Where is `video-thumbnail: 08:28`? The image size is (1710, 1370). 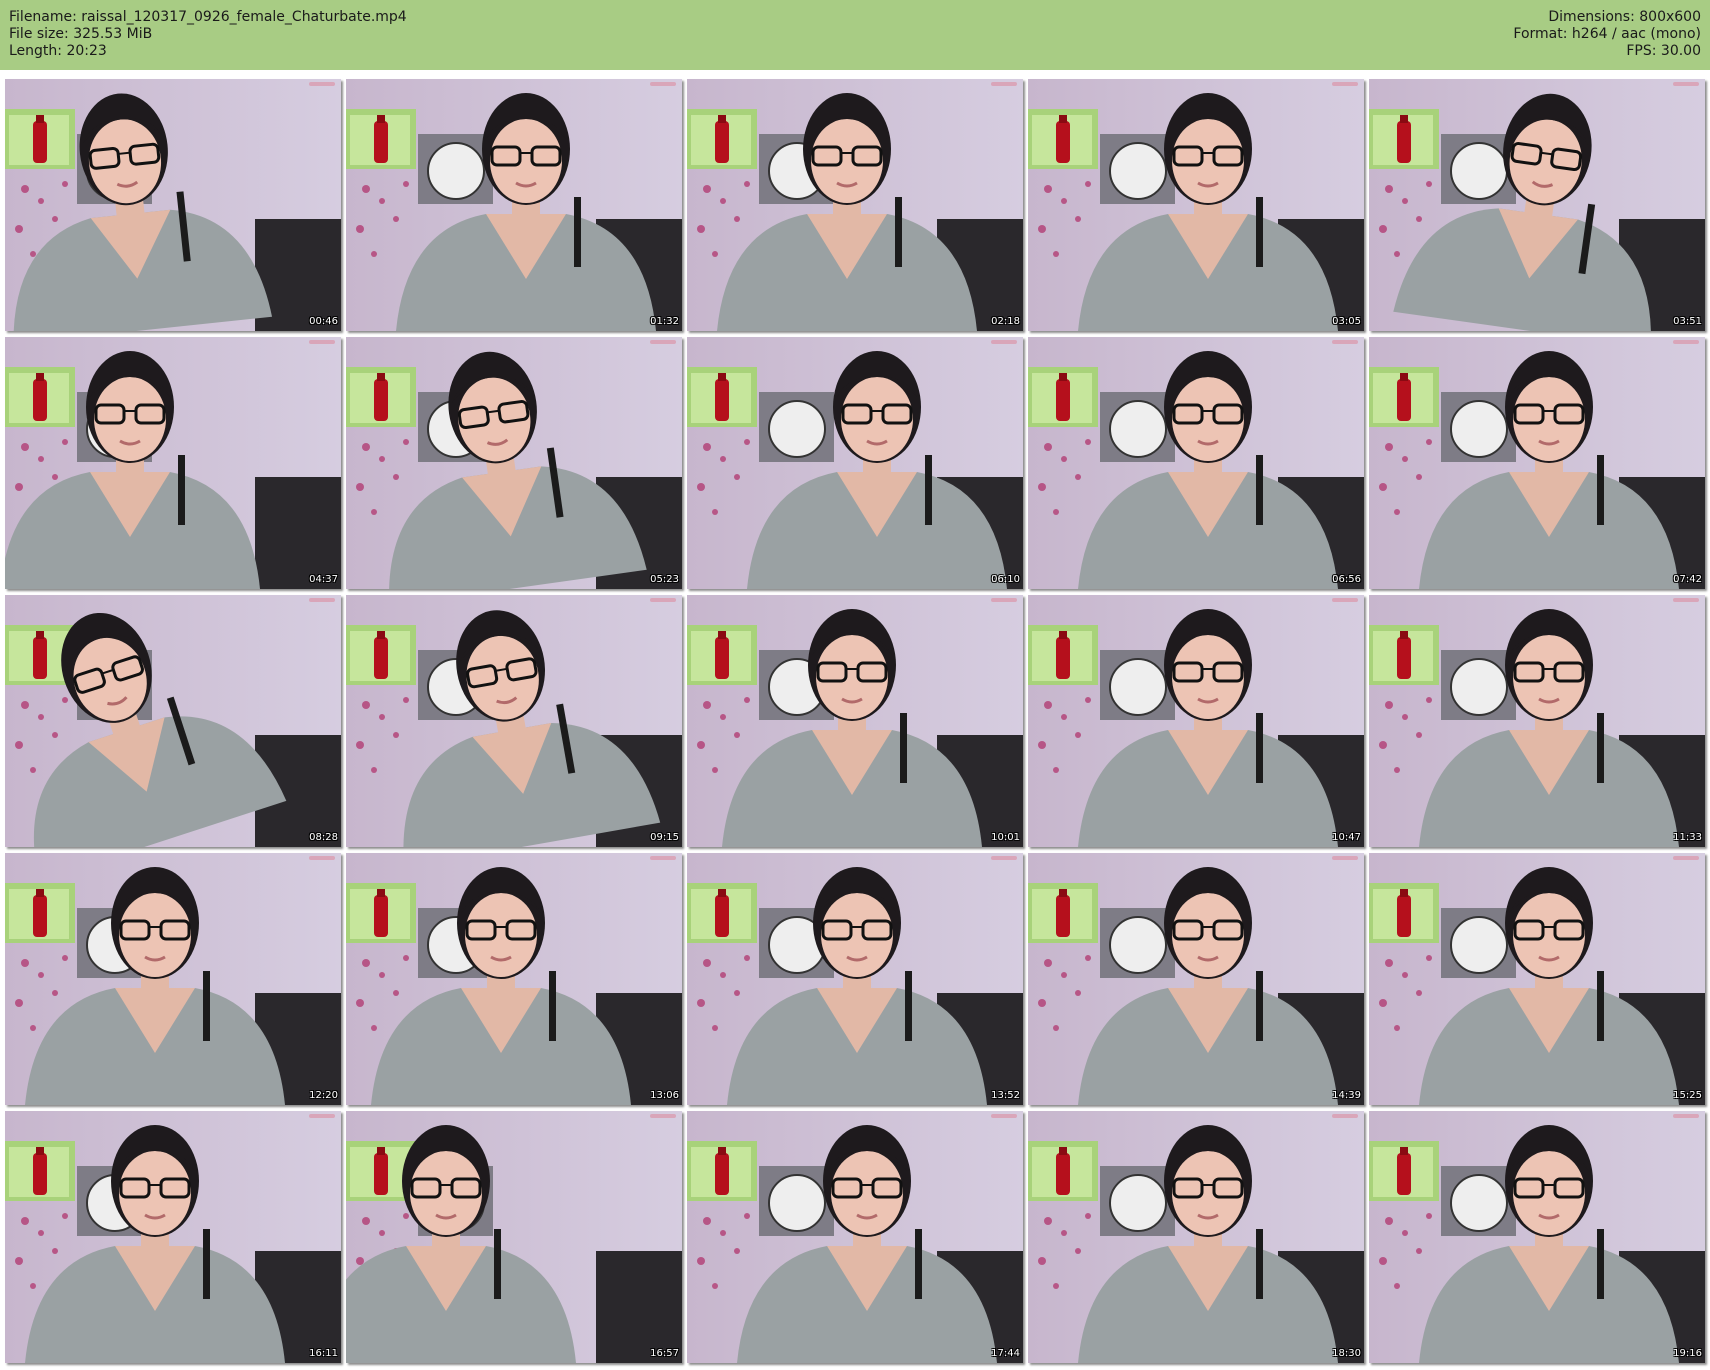 video-thumbnail: 08:28 is located at coordinates (173, 721).